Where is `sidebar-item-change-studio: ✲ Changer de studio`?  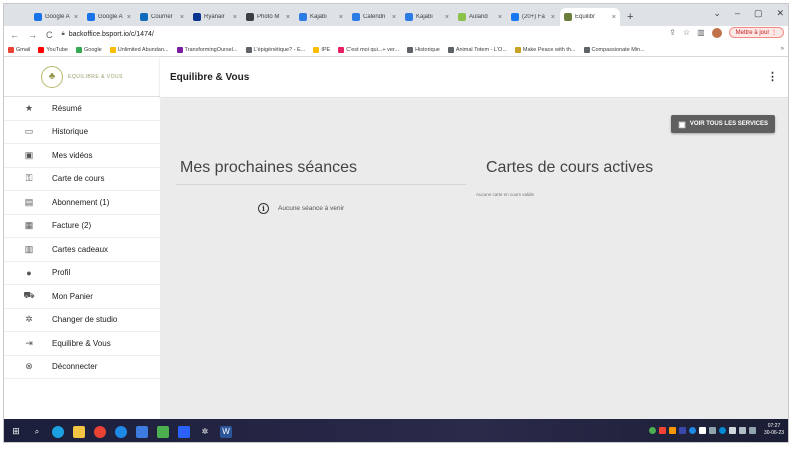 sidebar-item-change-studio: ✲ Changer de studio is located at coordinates (82, 320).